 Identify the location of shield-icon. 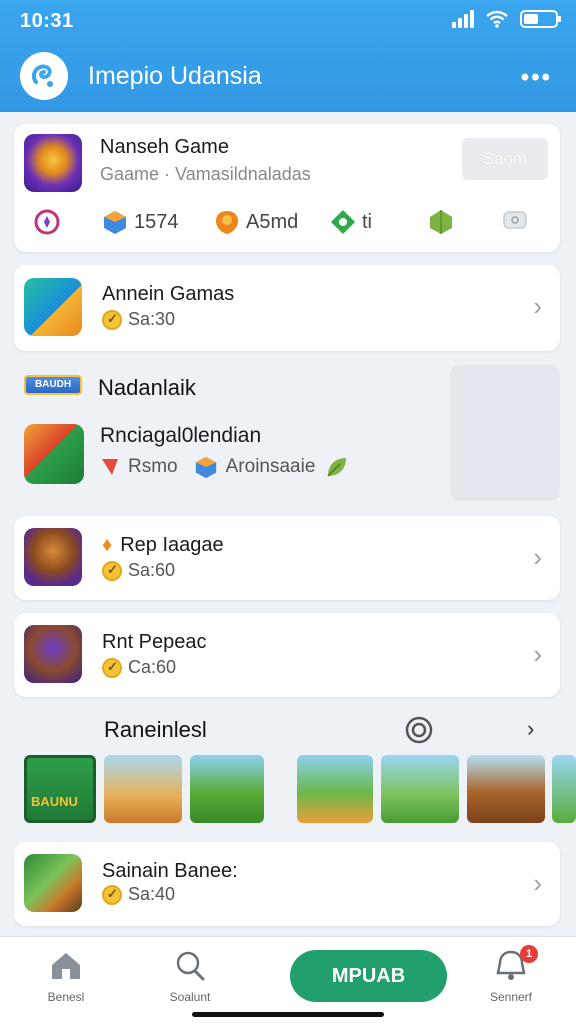
(227, 222).